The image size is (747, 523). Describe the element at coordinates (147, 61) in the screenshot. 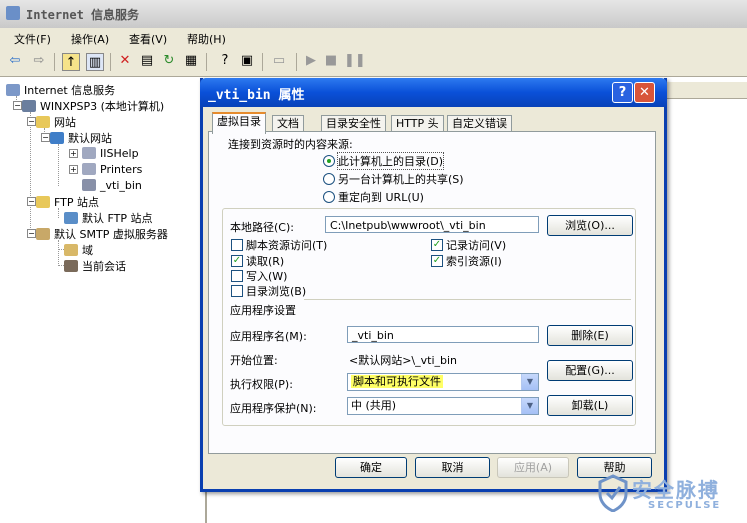

I see `properties-icon: ▤` at that location.